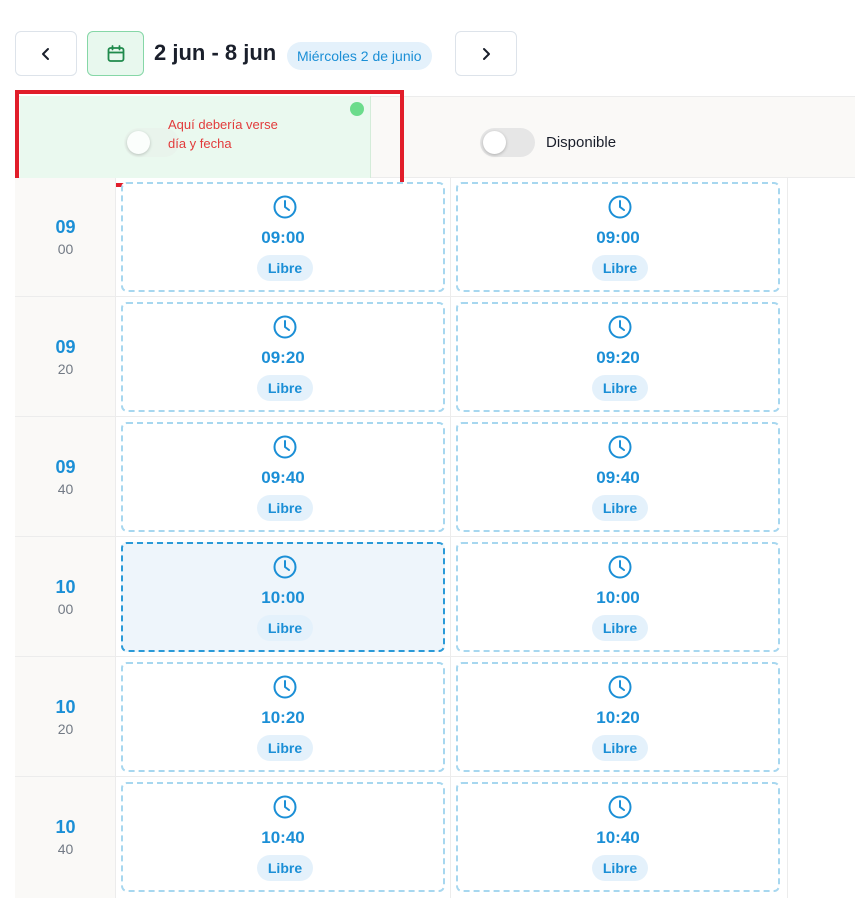 The width and height of the screenshot is (855, 898). What do you see at coordinates (209, 138) in the screenshot?
I see `annotation-highlight-box` at bounding box center [209, 138].